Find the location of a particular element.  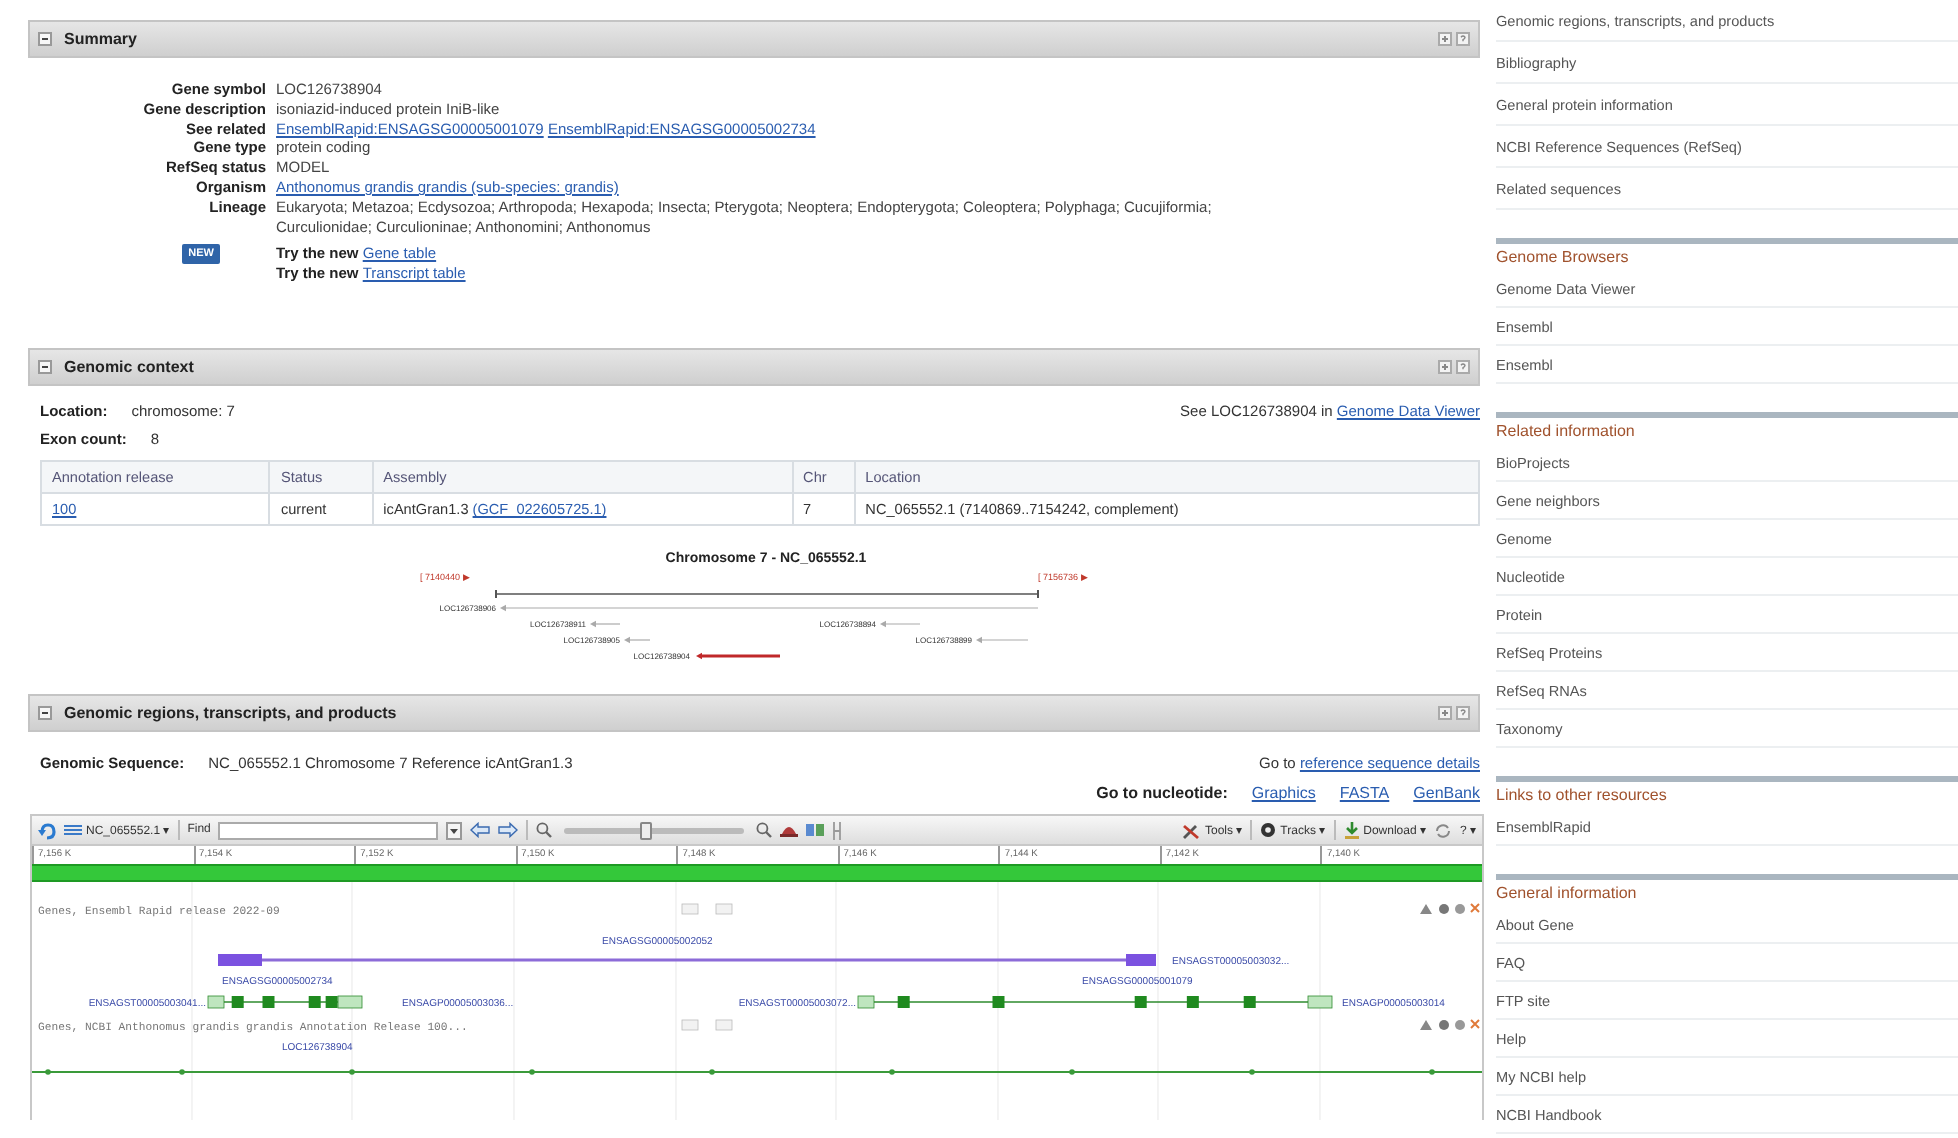

download-icon is located at coordinates (1351, 830).